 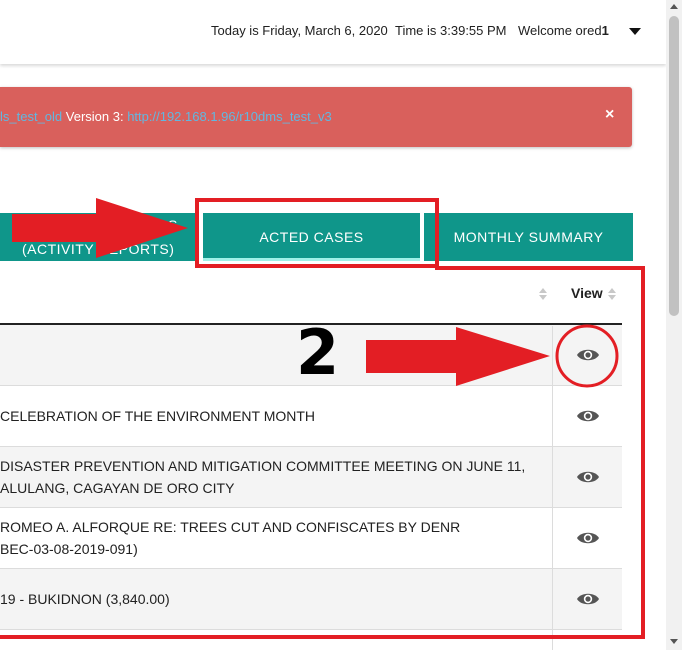 I want to click on annotation-tab-box, so click(x=317, y=233).